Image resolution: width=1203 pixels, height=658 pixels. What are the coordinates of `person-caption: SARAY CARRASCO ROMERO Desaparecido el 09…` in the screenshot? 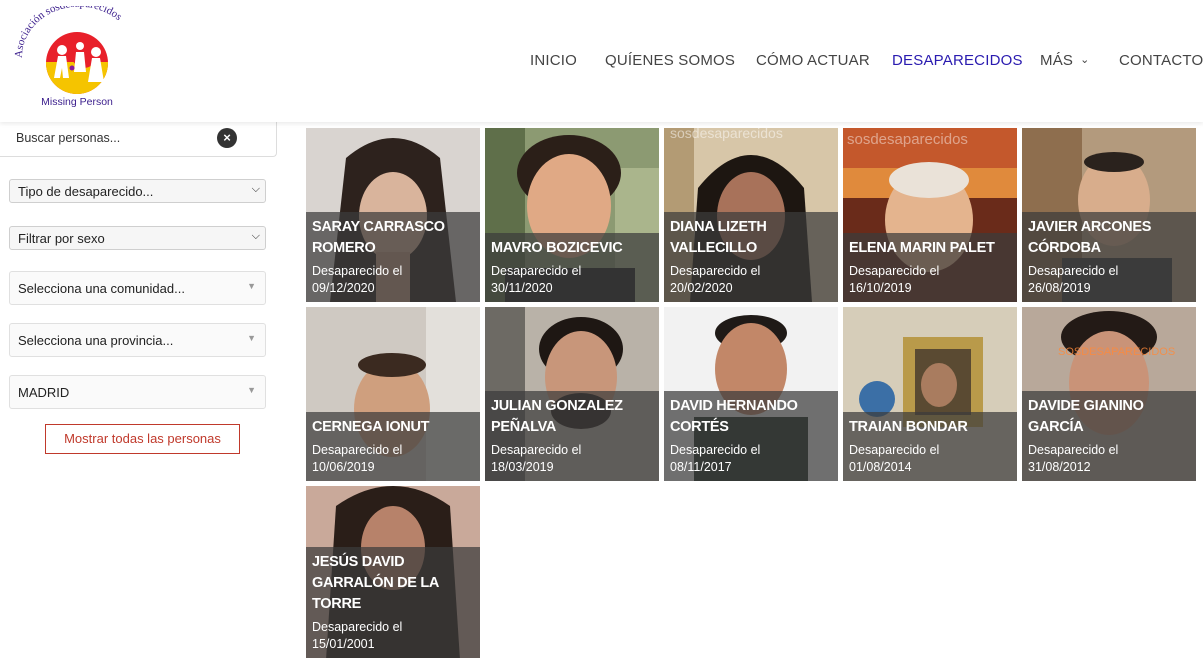 It's located at (393, 257).